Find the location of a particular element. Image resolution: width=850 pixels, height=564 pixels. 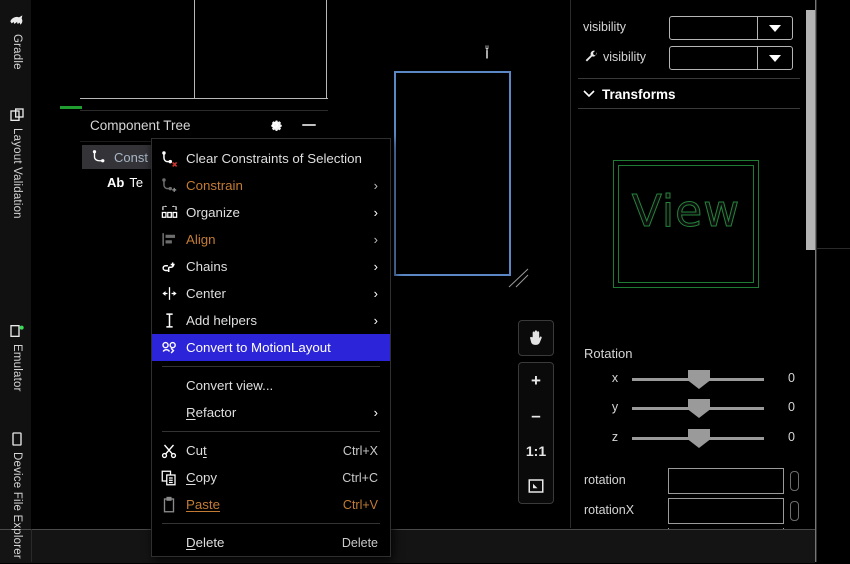

visibility-dropdown is located at coordinates (731, 28).